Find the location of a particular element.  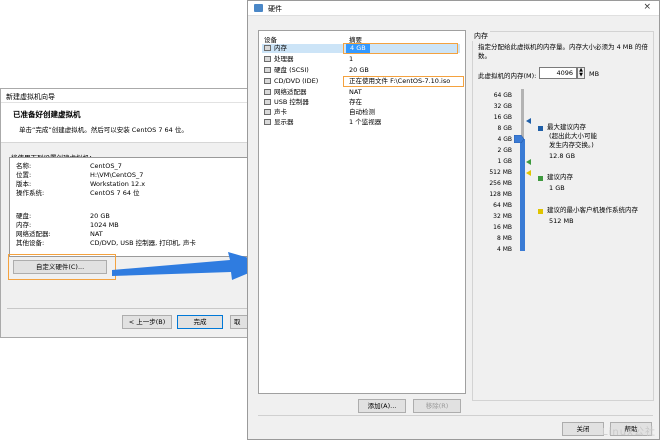

device-row-network: 网络适配器 NAT is located at coordinates (361, 92).